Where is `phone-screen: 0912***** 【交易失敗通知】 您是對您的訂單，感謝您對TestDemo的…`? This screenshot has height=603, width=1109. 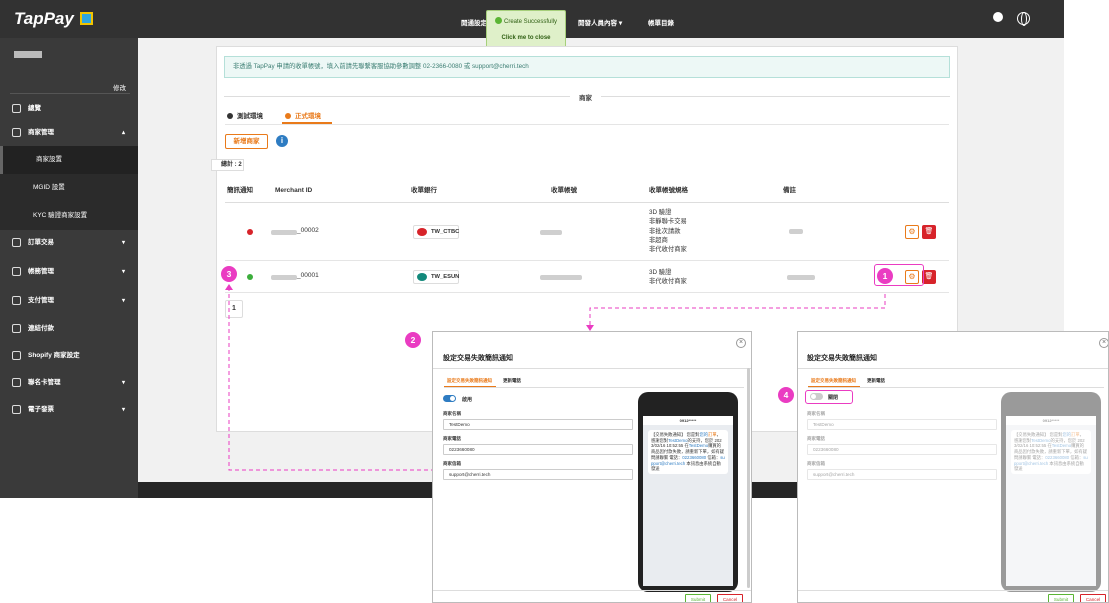 phone-screen: 0912***** 【交易失敗通知】 您是對您的訂單，感謝您對TestDemo的… is located at coordinates (1051, 501).